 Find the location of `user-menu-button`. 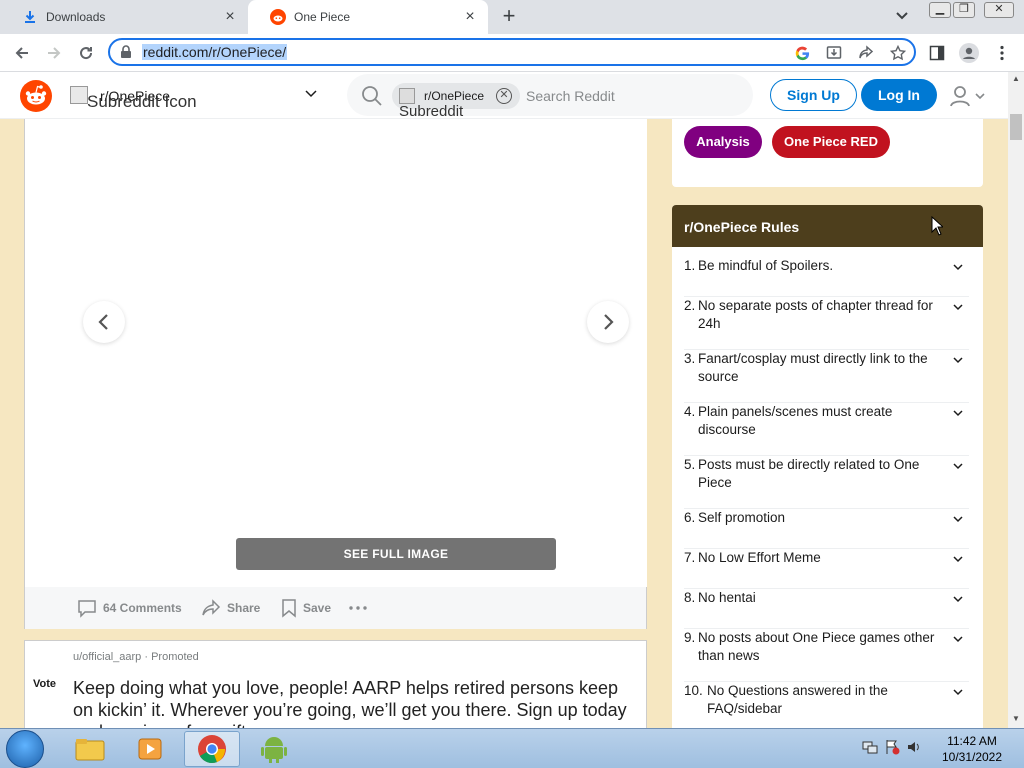

user-menu-button is located at coordinates (969, 96).